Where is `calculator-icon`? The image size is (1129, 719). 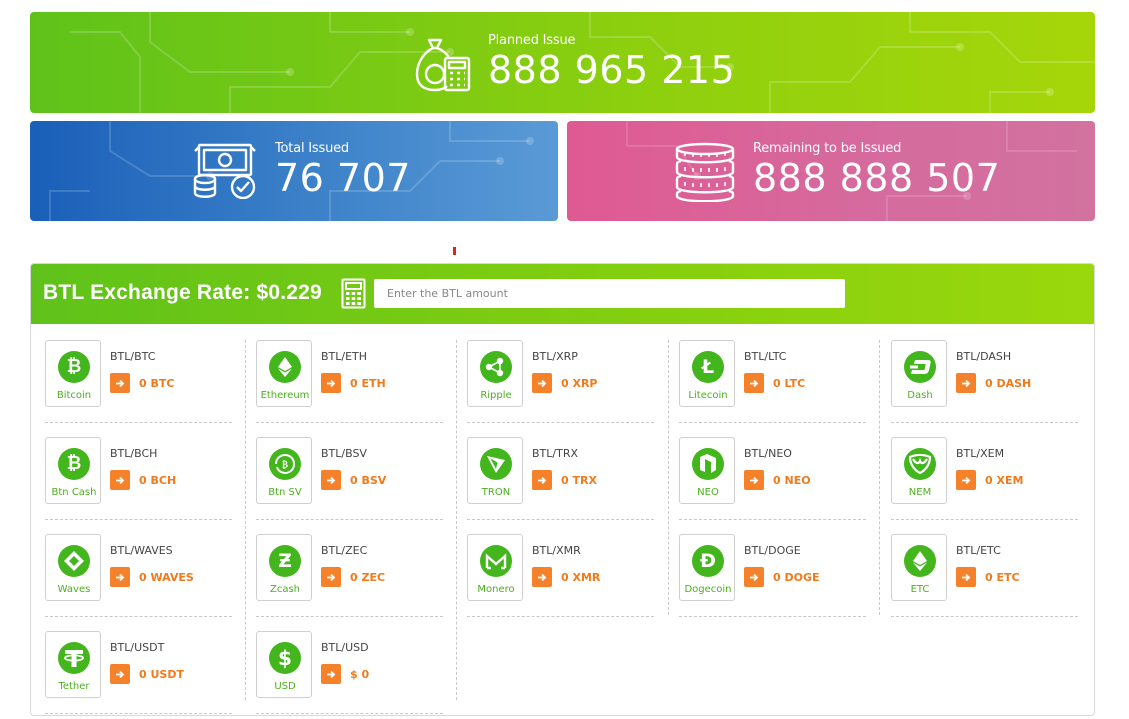 calculator-icon is located at coordinates (353, 295).